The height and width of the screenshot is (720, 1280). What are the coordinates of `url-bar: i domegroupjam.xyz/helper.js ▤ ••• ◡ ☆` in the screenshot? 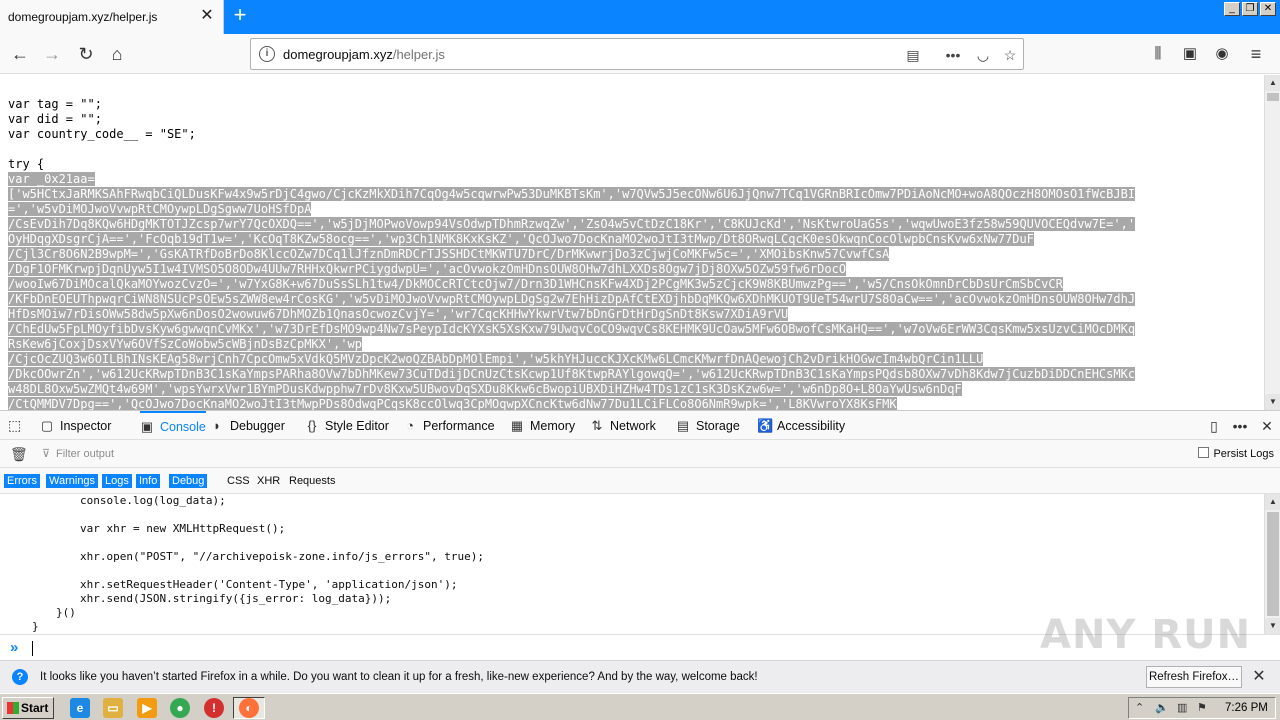 It's located at (637, 54).